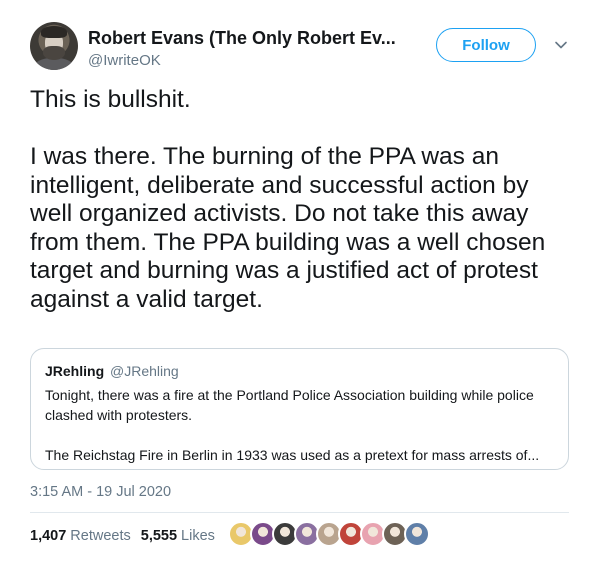  What do you see at coordinates (329, 535) in the screenshot?
I see `liker-avatars` at bounding box center [329, 535].